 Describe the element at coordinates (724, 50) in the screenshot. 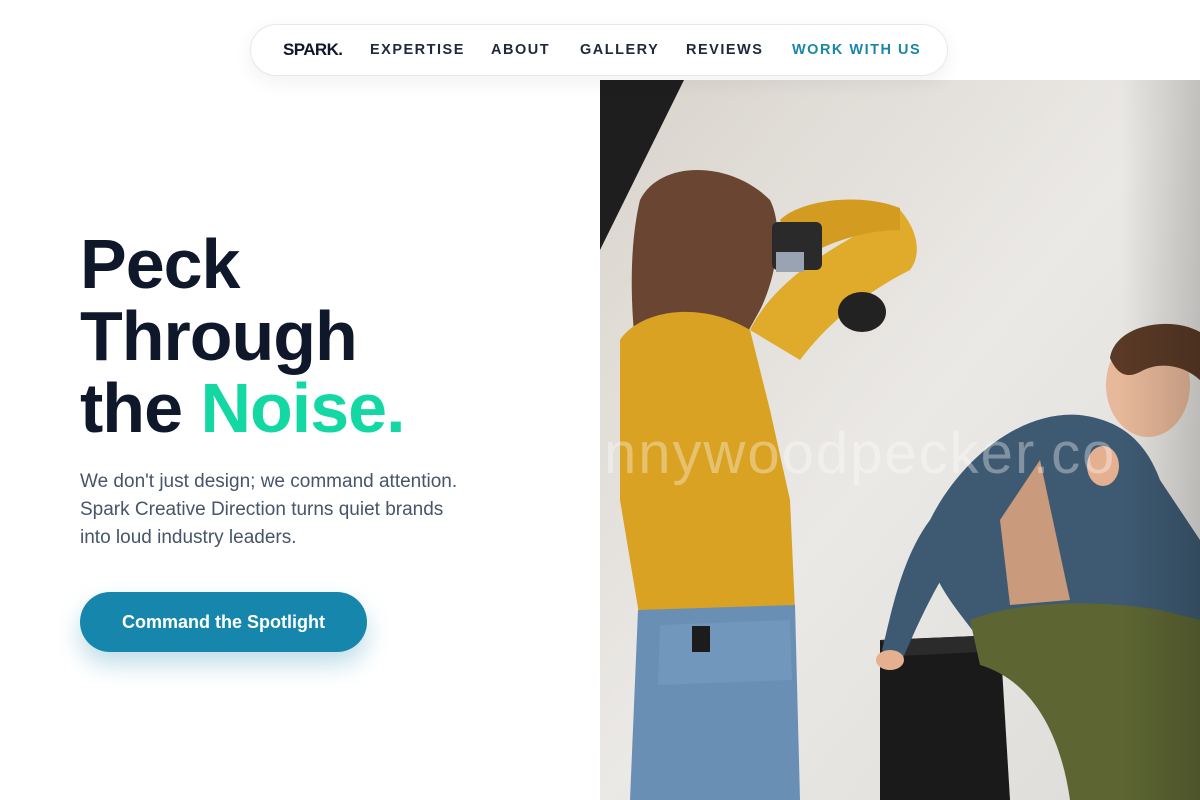

I see `nav-link-reviews: REVIEWS` at that location.